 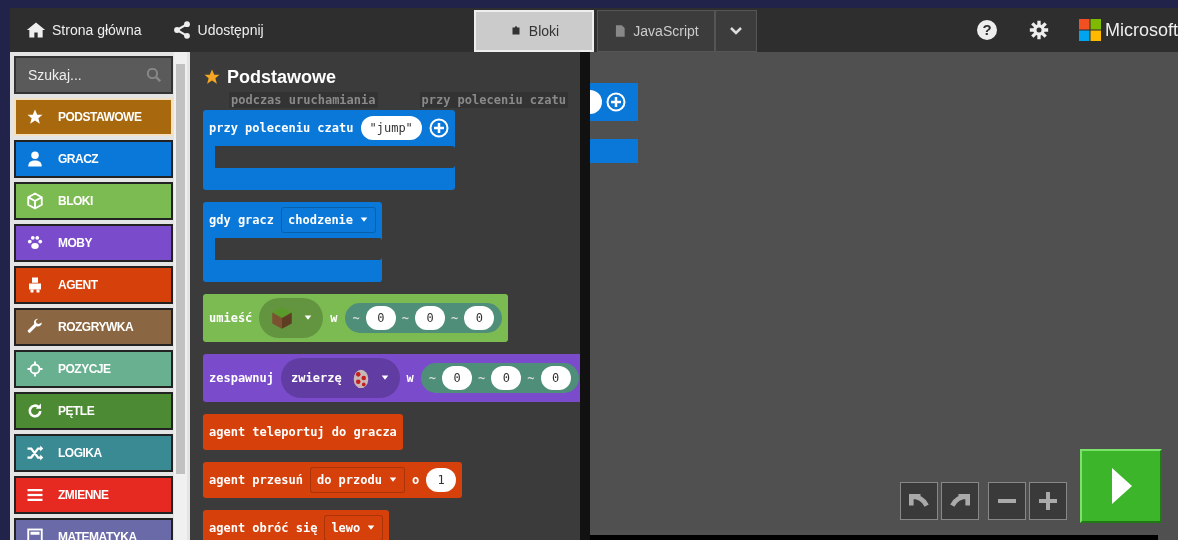 What do you see at coordinates (93, 453) in the screenshot?
I see `category-button: LOGIKA` at bounding box center [93, 453].